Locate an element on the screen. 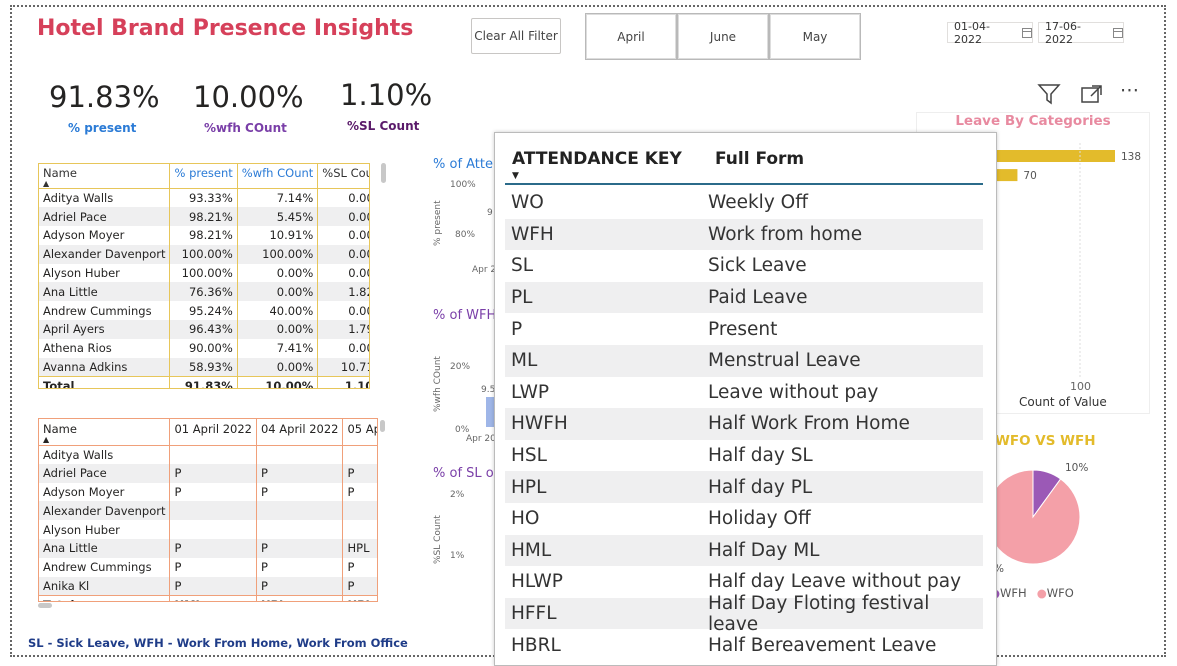 The height and width of the screenshot is (666, 1177). key-row: P Present is located at coordinates (744, 329).